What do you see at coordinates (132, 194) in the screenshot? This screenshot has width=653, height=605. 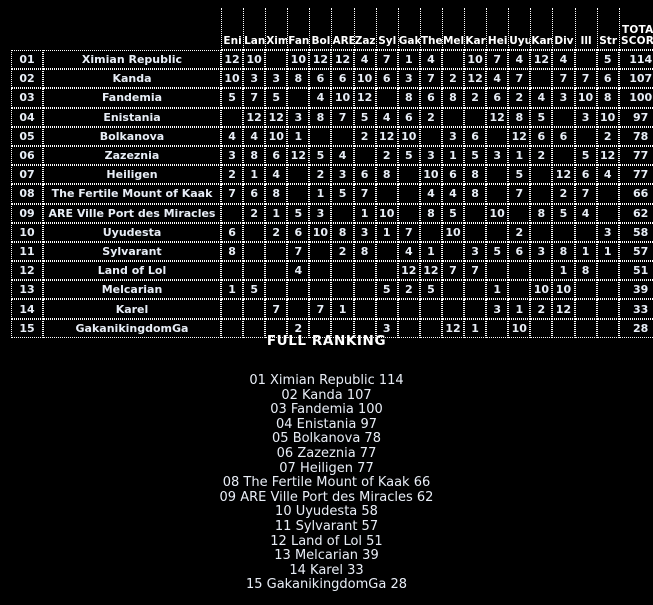 I see `row-country-name: The Fertile Mount of Kaak` at bounding box center [132, 194].